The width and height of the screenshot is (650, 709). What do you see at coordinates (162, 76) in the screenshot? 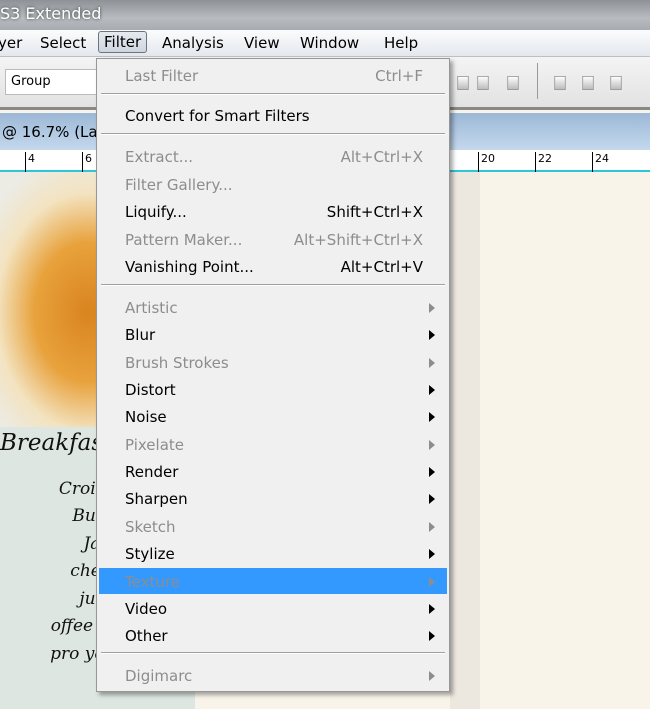
I see `menu-item-label: Last Filter` at bounding box center [162, 76].